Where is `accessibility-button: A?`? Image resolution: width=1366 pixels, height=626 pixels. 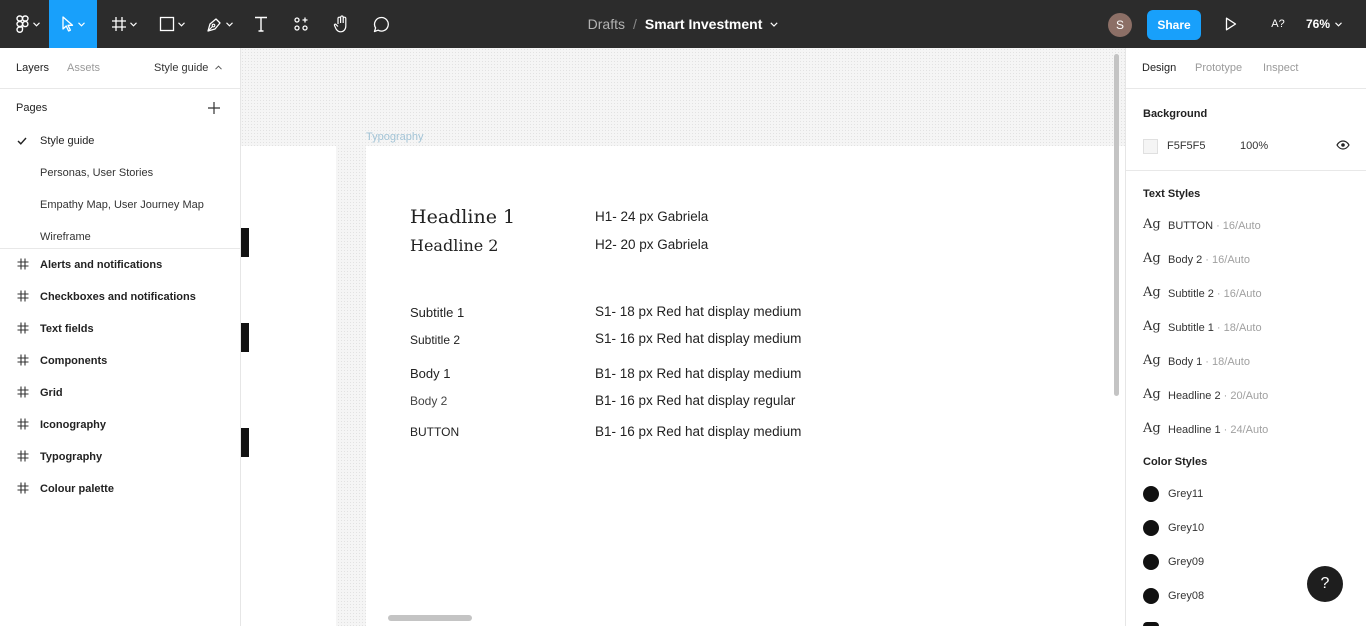
accessibility-button: A? is located at coordinates (1278, 24).